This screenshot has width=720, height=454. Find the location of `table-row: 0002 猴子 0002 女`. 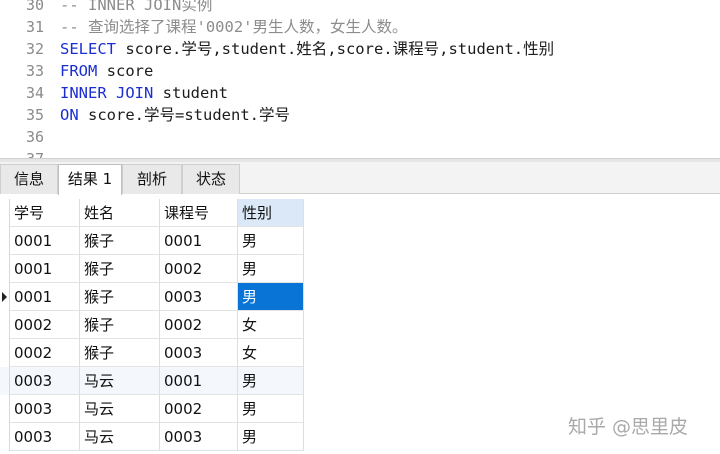

table-row: 0002 猴子 0002 女 is located at coordinates (152, 325).